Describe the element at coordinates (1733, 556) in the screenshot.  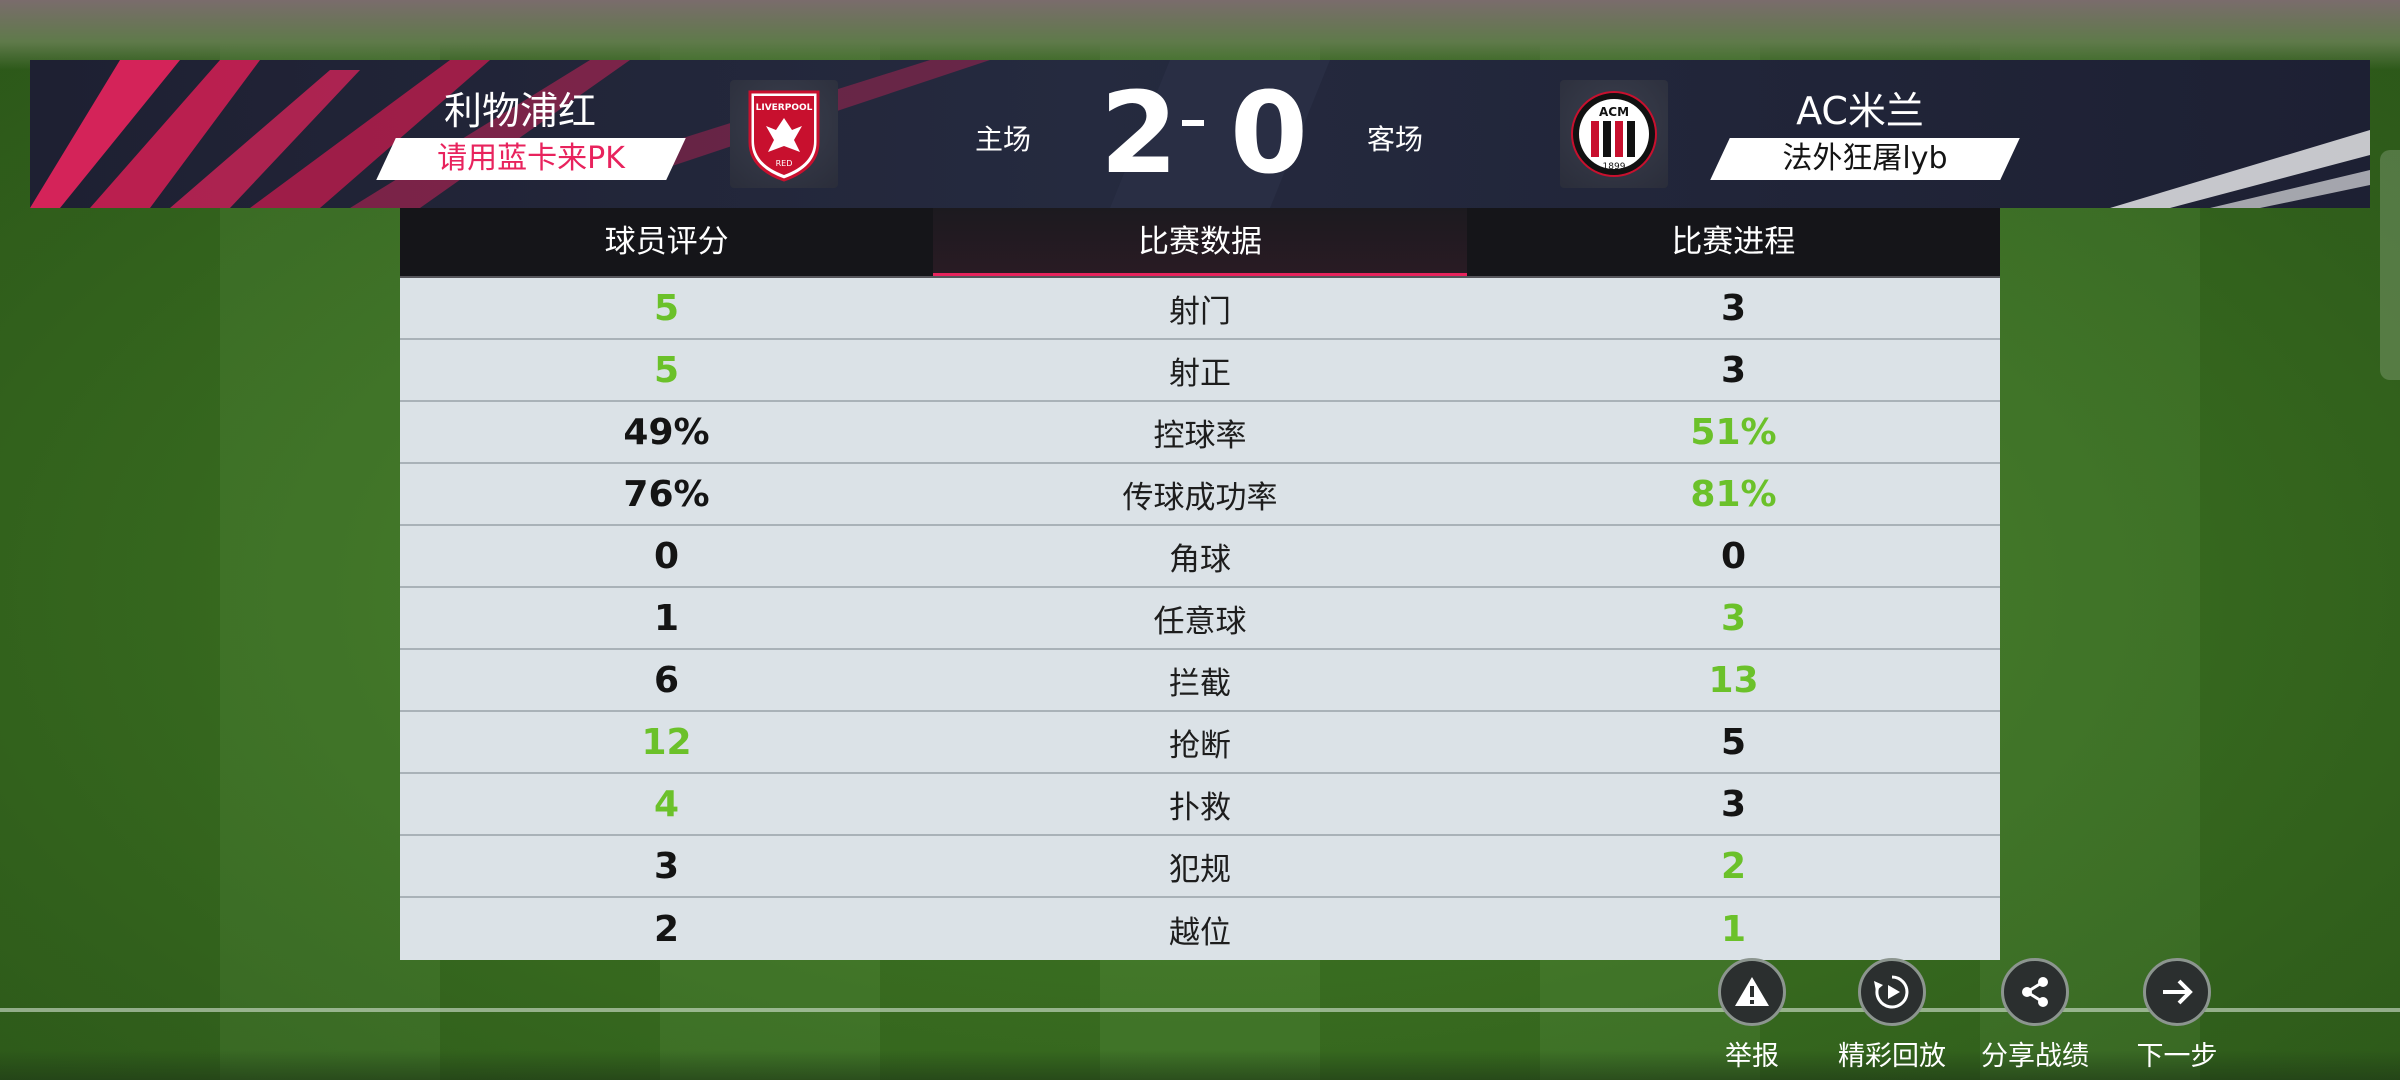
I see `away-stat-value: 0` at that location.